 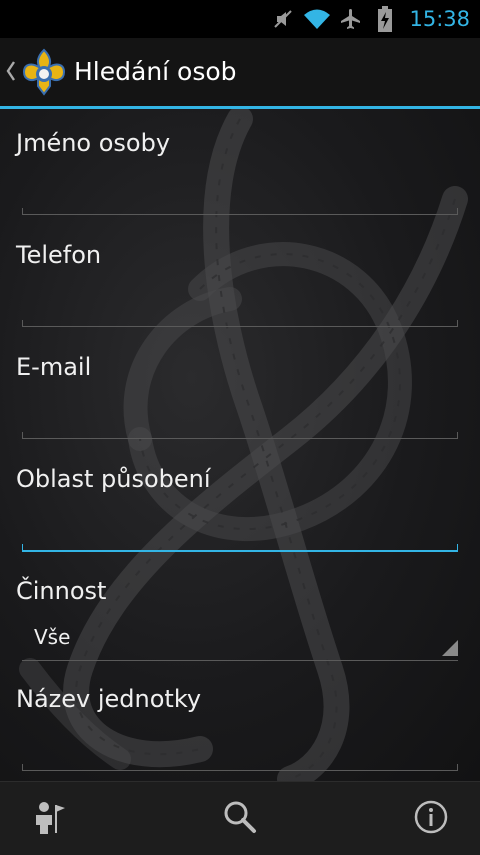 What do you see at coordinates (240, 308) in the screenshot?
I see `phone-input` at bounding box center [240, 308].